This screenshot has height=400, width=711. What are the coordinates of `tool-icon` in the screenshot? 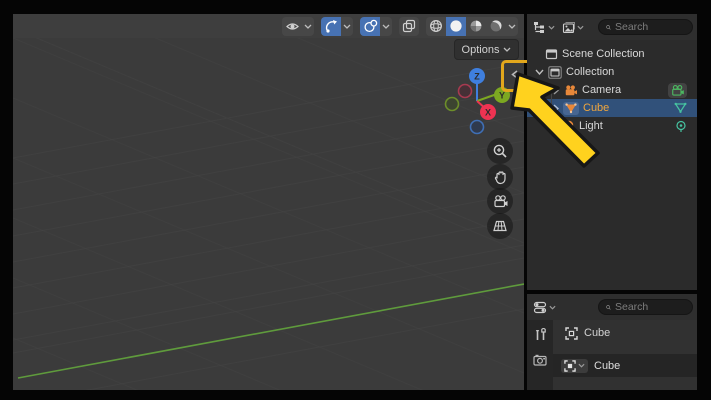 It's located at (540, 334).